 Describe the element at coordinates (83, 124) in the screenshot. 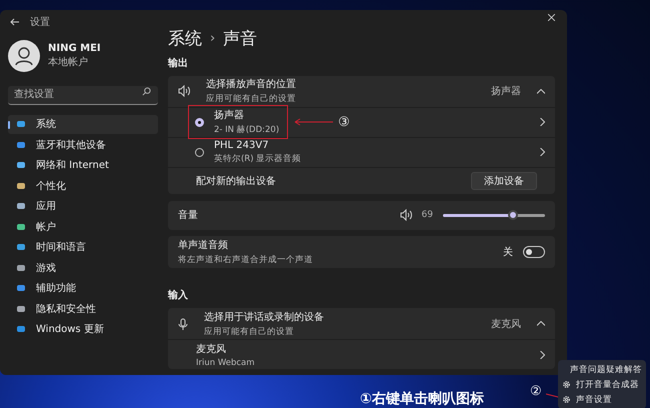

I see `nav-item: 系统` at that location.